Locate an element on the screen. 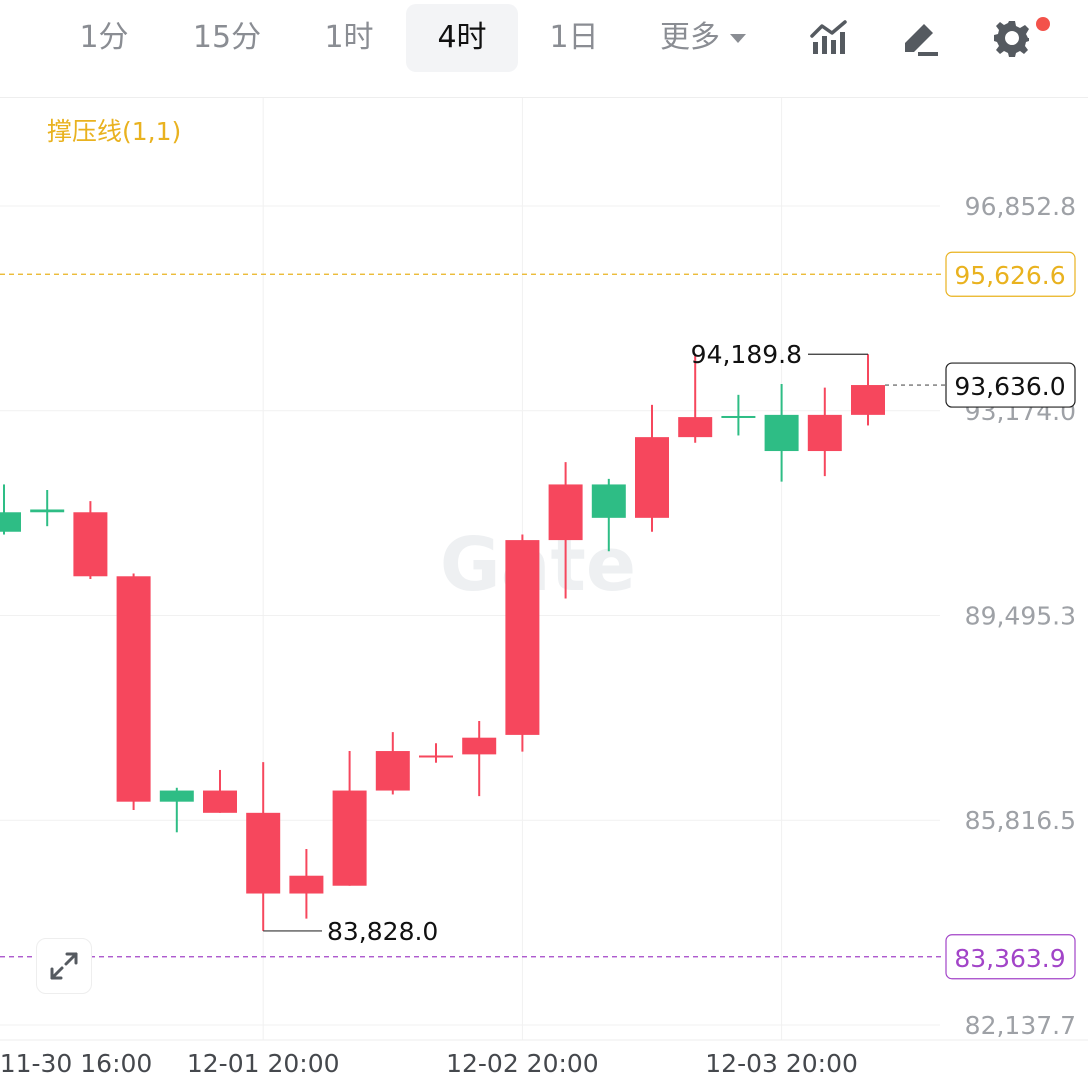  last-price-label: 93,636.0 is located at coordinates (1009, 386).